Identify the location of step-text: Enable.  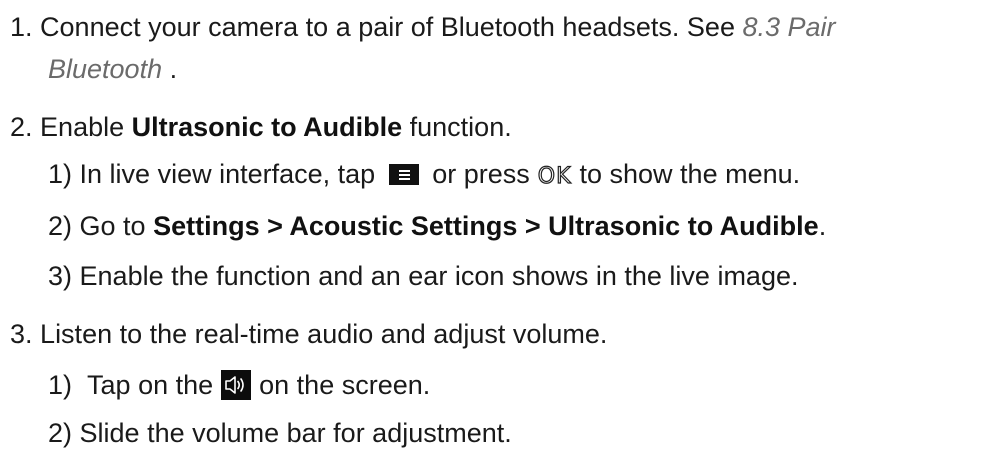
(86, 127).